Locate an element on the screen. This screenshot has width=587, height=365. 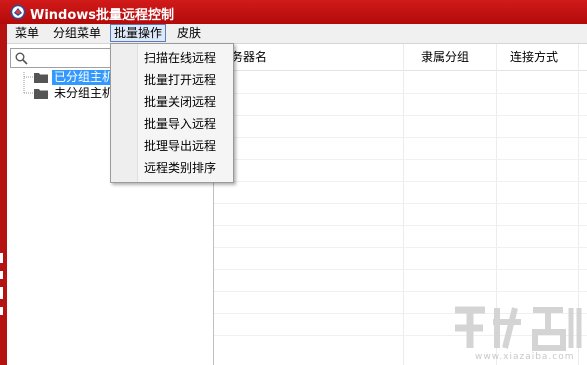
menu-item-scan-online: 扫描在线远程 is located at coordinates (180, 58).